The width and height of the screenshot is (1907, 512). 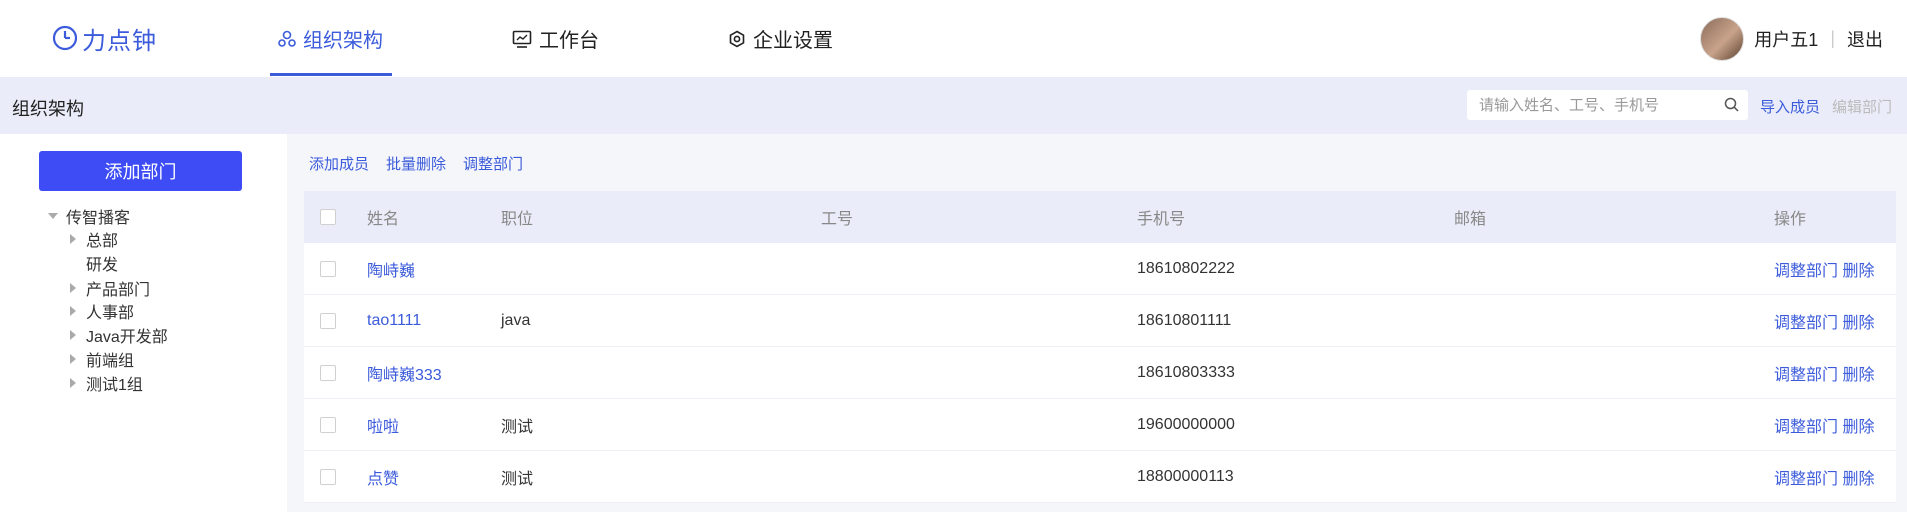 I want to click on batch-delete-button: 批量删除, so click(x=416, y=163).